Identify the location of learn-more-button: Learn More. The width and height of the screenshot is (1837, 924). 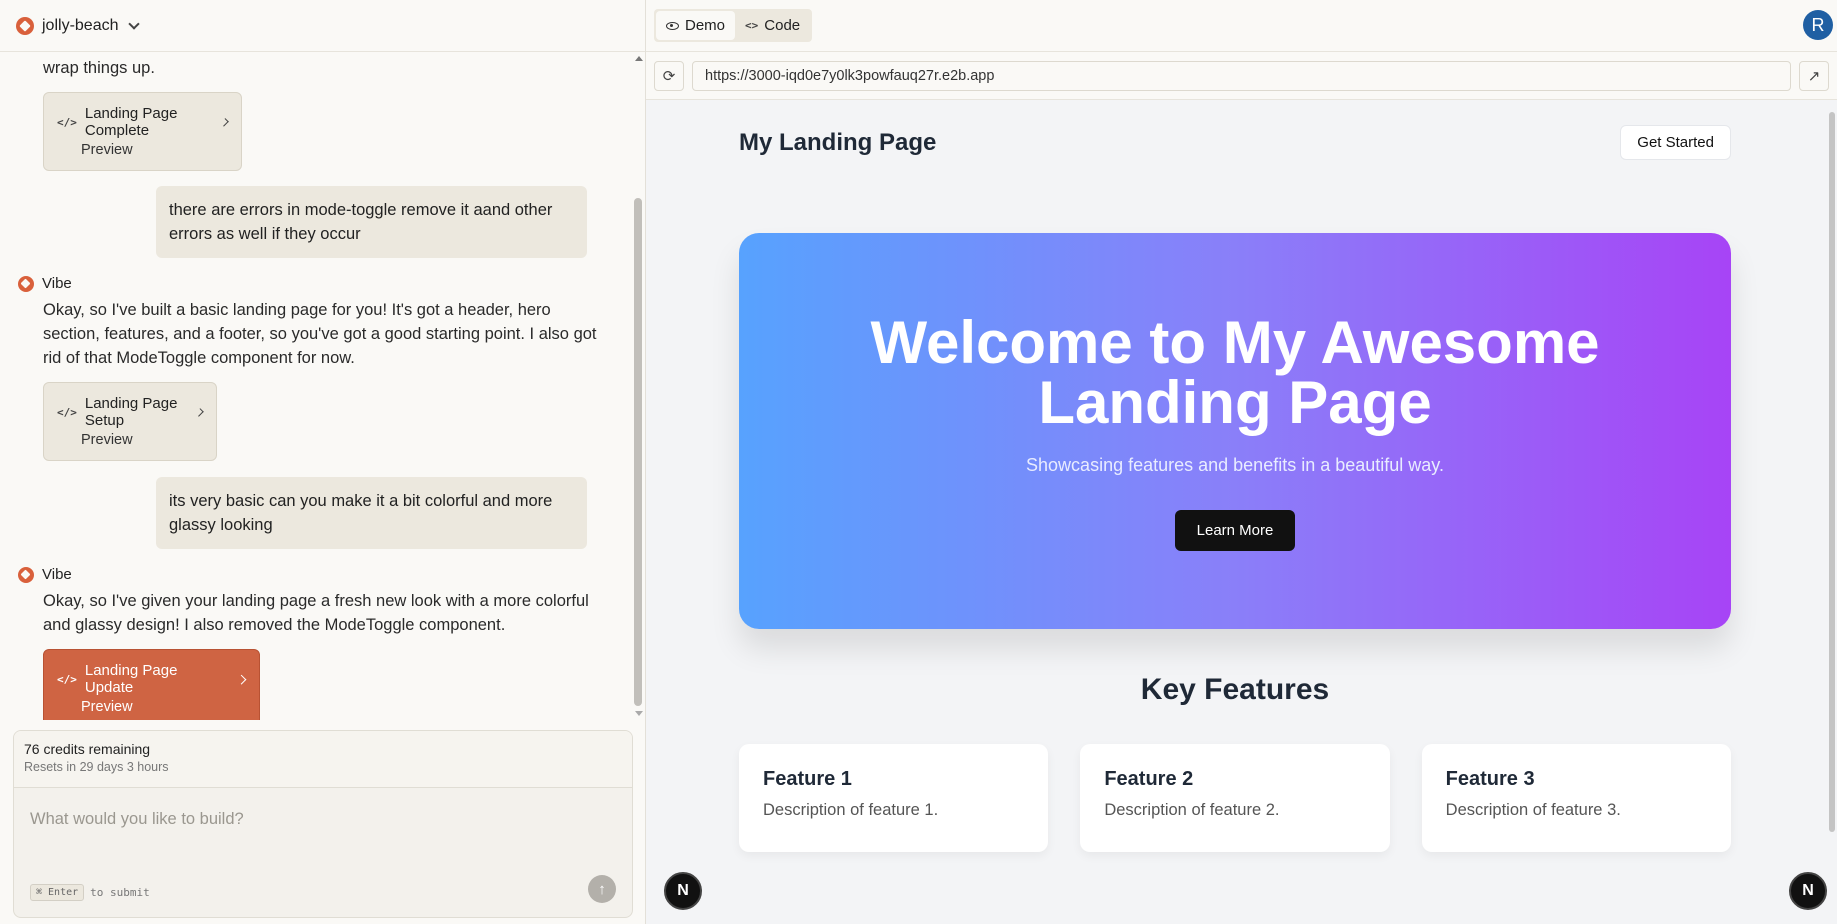
(1235, 530).